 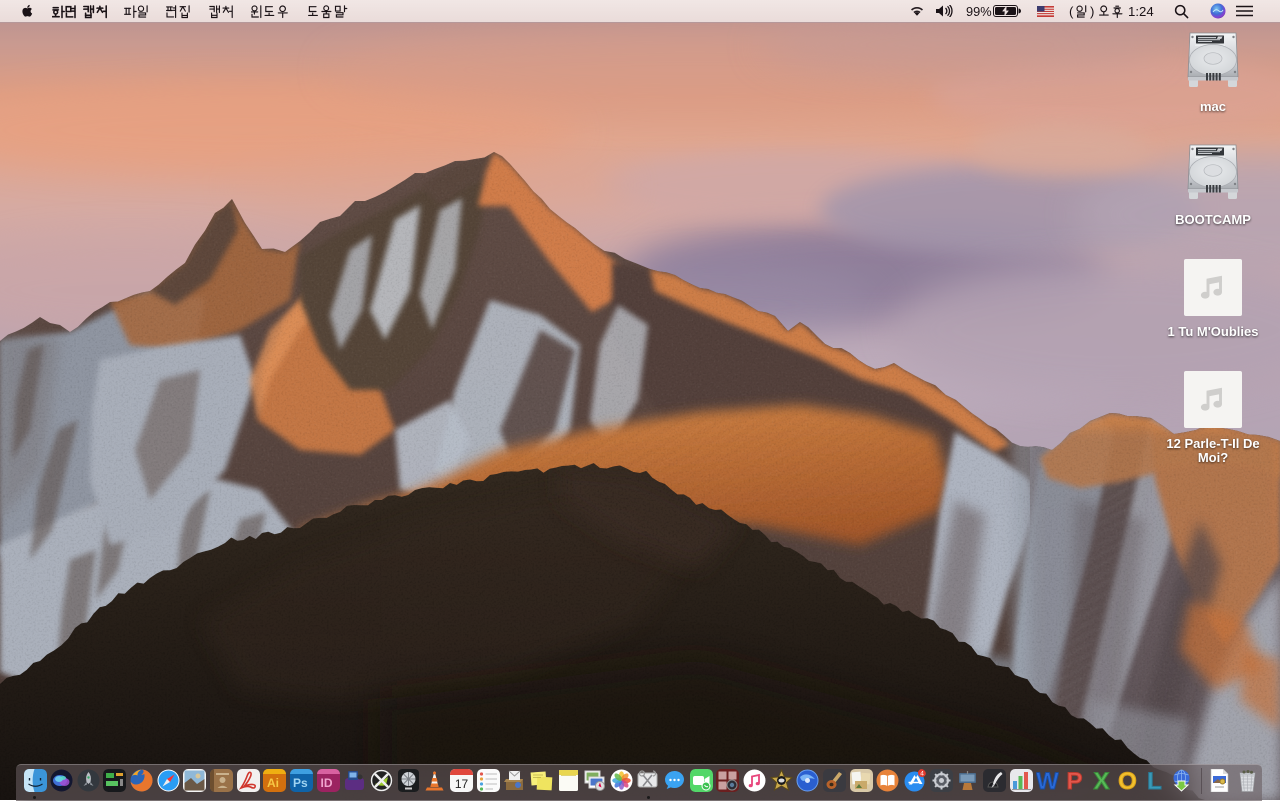 What do you see at coordinates (300, 783) in the screenshot?
I see `svg-text: Ps` at bounding box center [300, 783].